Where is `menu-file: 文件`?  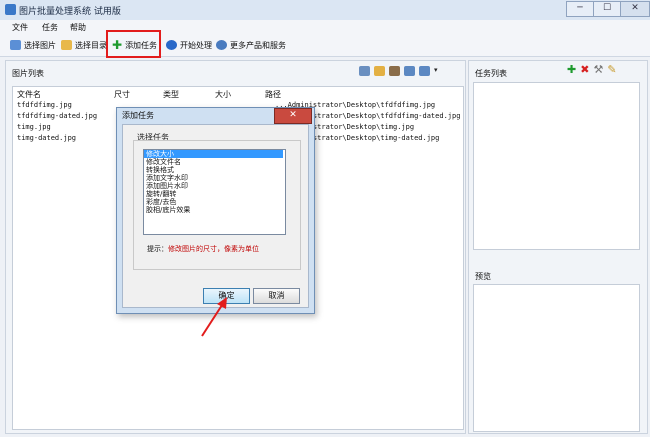 menu-file: 文件 is located at coordinates (20, 27).